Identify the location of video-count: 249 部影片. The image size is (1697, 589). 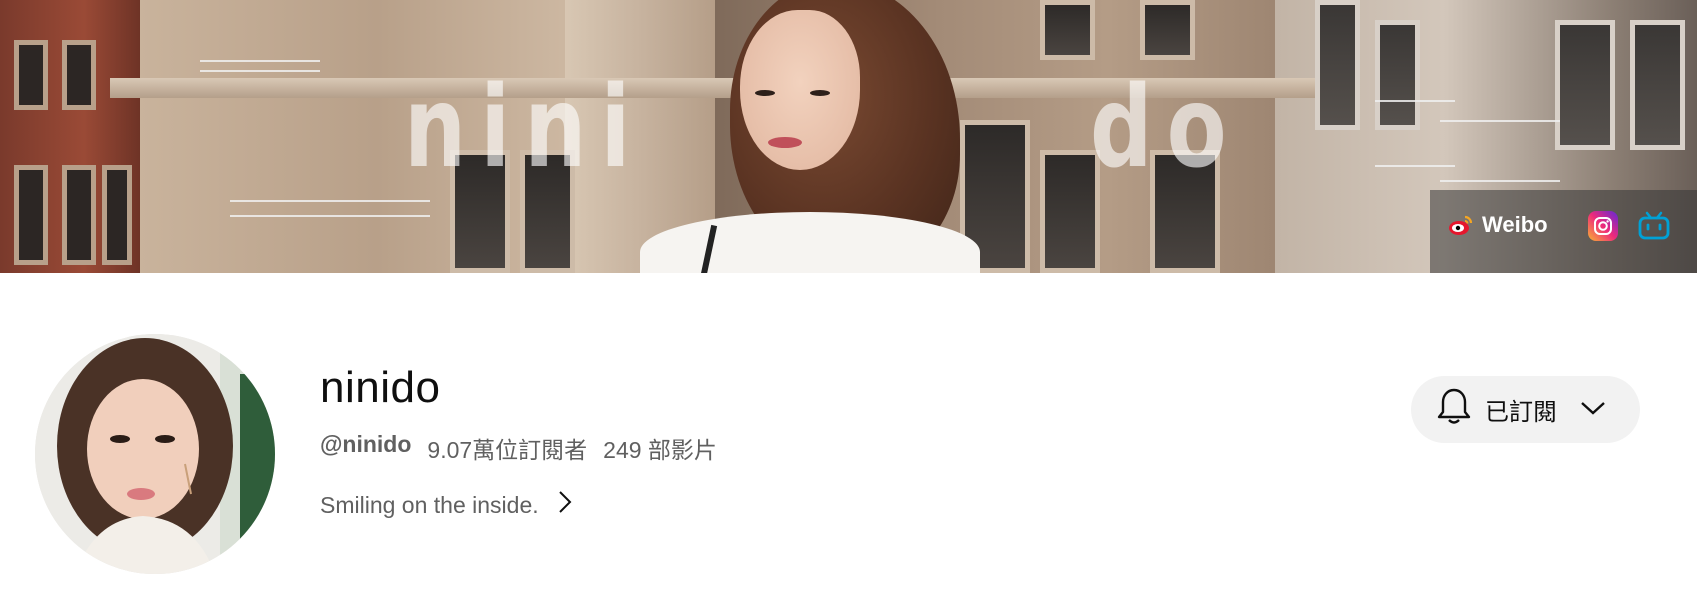
(660, 450).